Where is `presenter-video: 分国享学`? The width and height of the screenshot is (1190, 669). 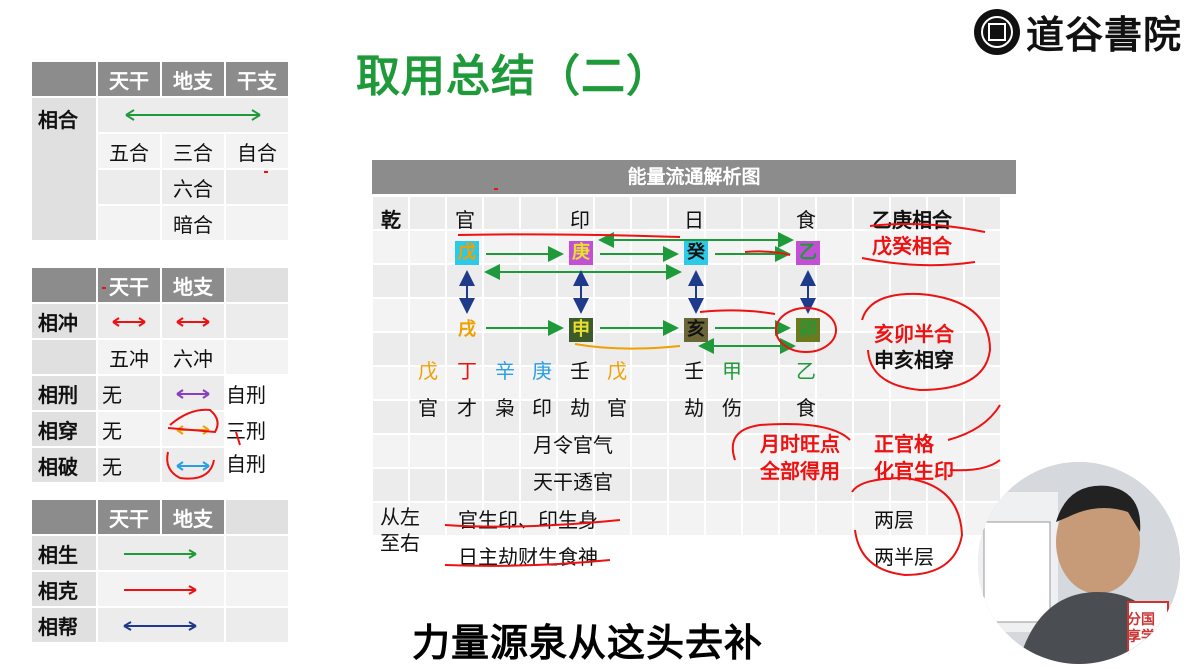
presenter-video: 分国享学 is located at coordinates (1079, 563).